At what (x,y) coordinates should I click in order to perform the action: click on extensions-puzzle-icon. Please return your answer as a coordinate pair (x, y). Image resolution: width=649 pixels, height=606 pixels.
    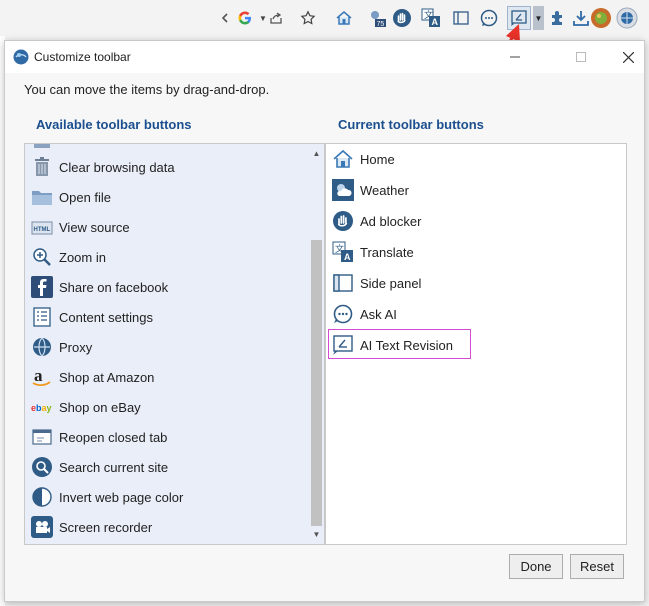
    Looking at the image, I should click on (558, 18).